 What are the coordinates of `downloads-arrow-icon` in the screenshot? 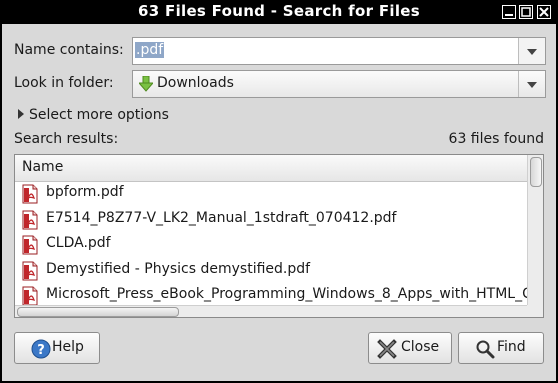 It's located at (146, 85).